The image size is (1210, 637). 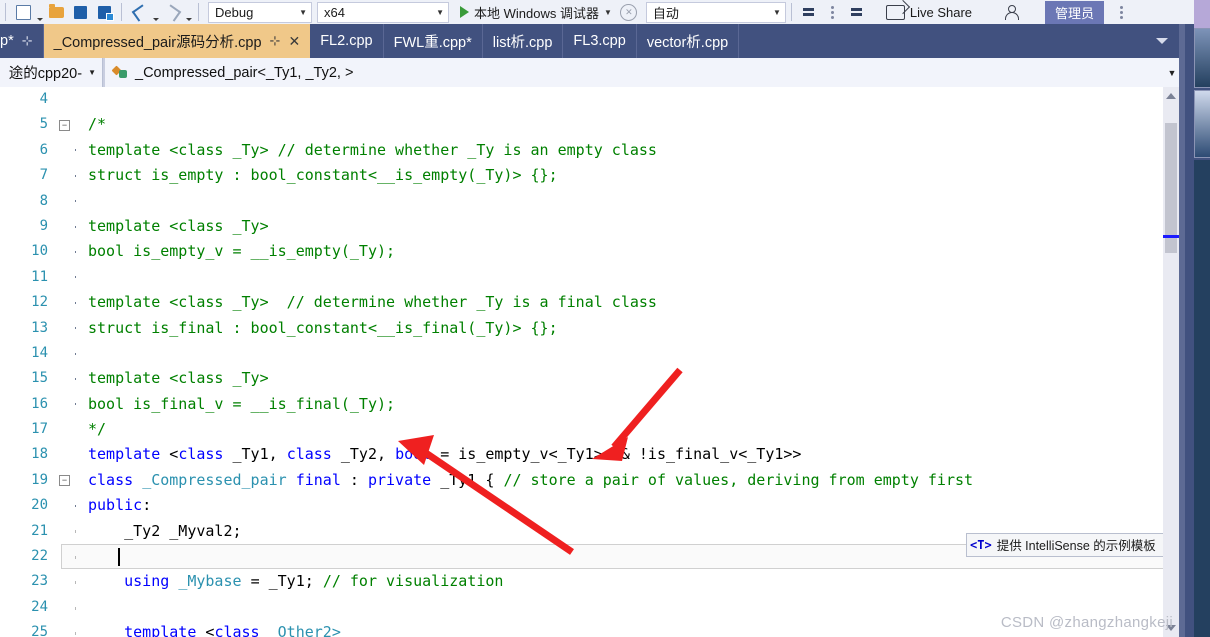 I want to click on code-line: 14, so click(x=581, y=353).